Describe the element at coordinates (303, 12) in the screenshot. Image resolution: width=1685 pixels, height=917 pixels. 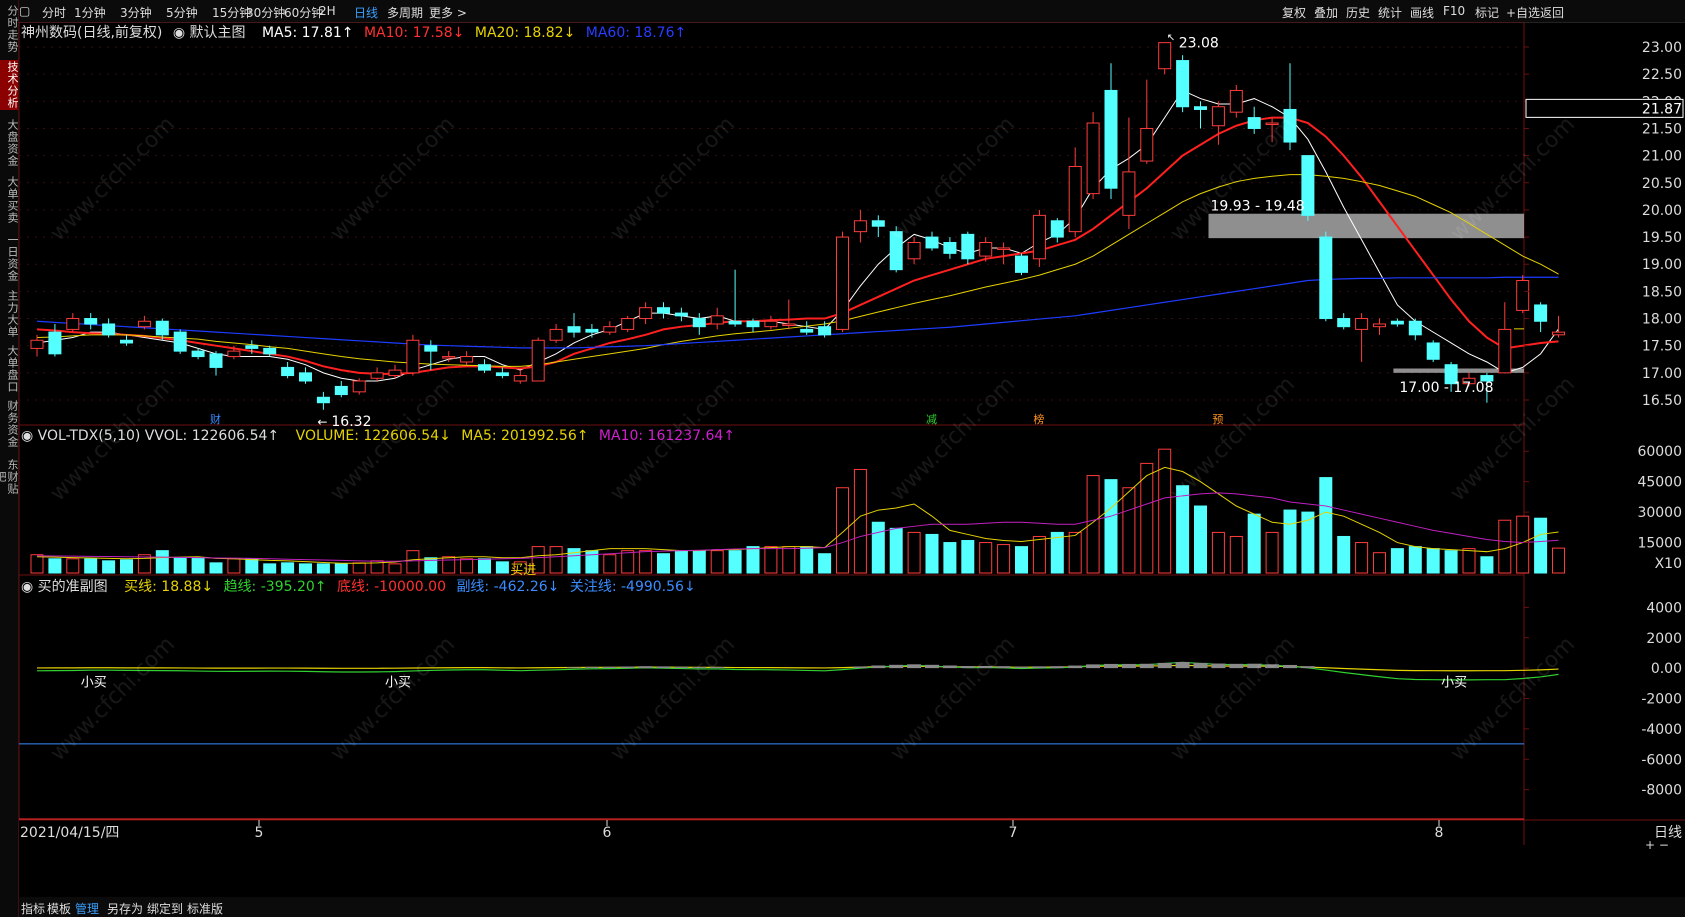
I see `period-tab-6: 60分钟` at that location.